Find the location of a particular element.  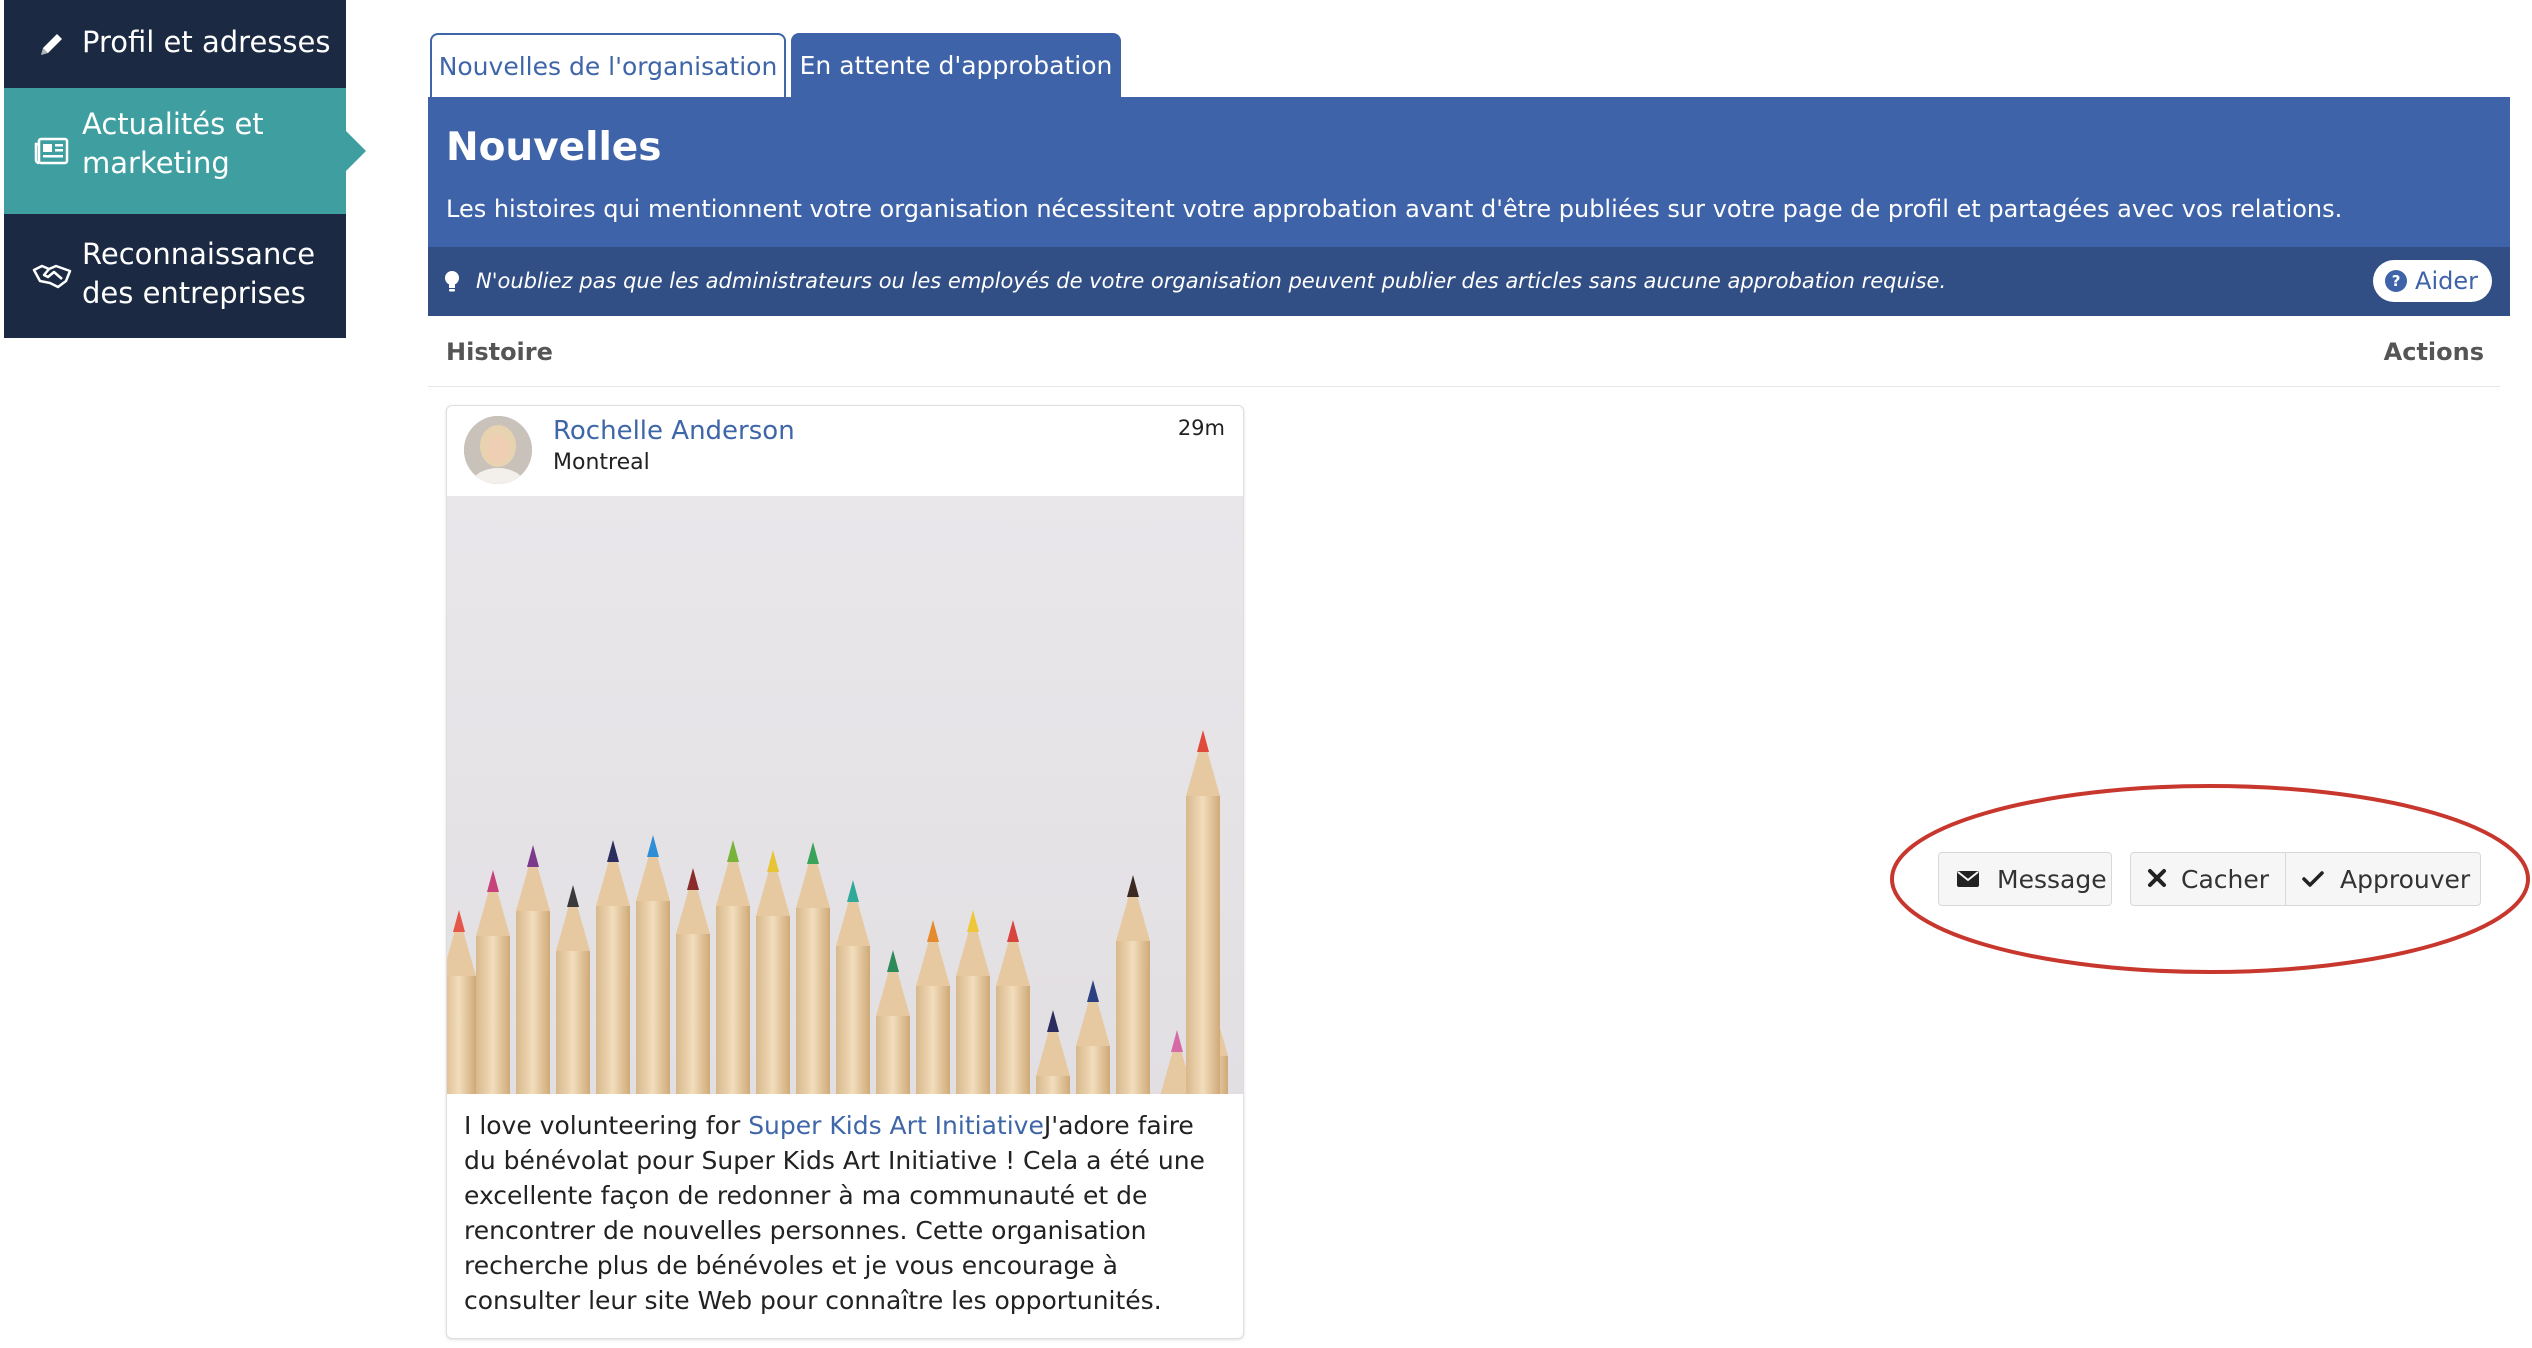

page-title: Nouvelles is located at coordinates (554, 147).